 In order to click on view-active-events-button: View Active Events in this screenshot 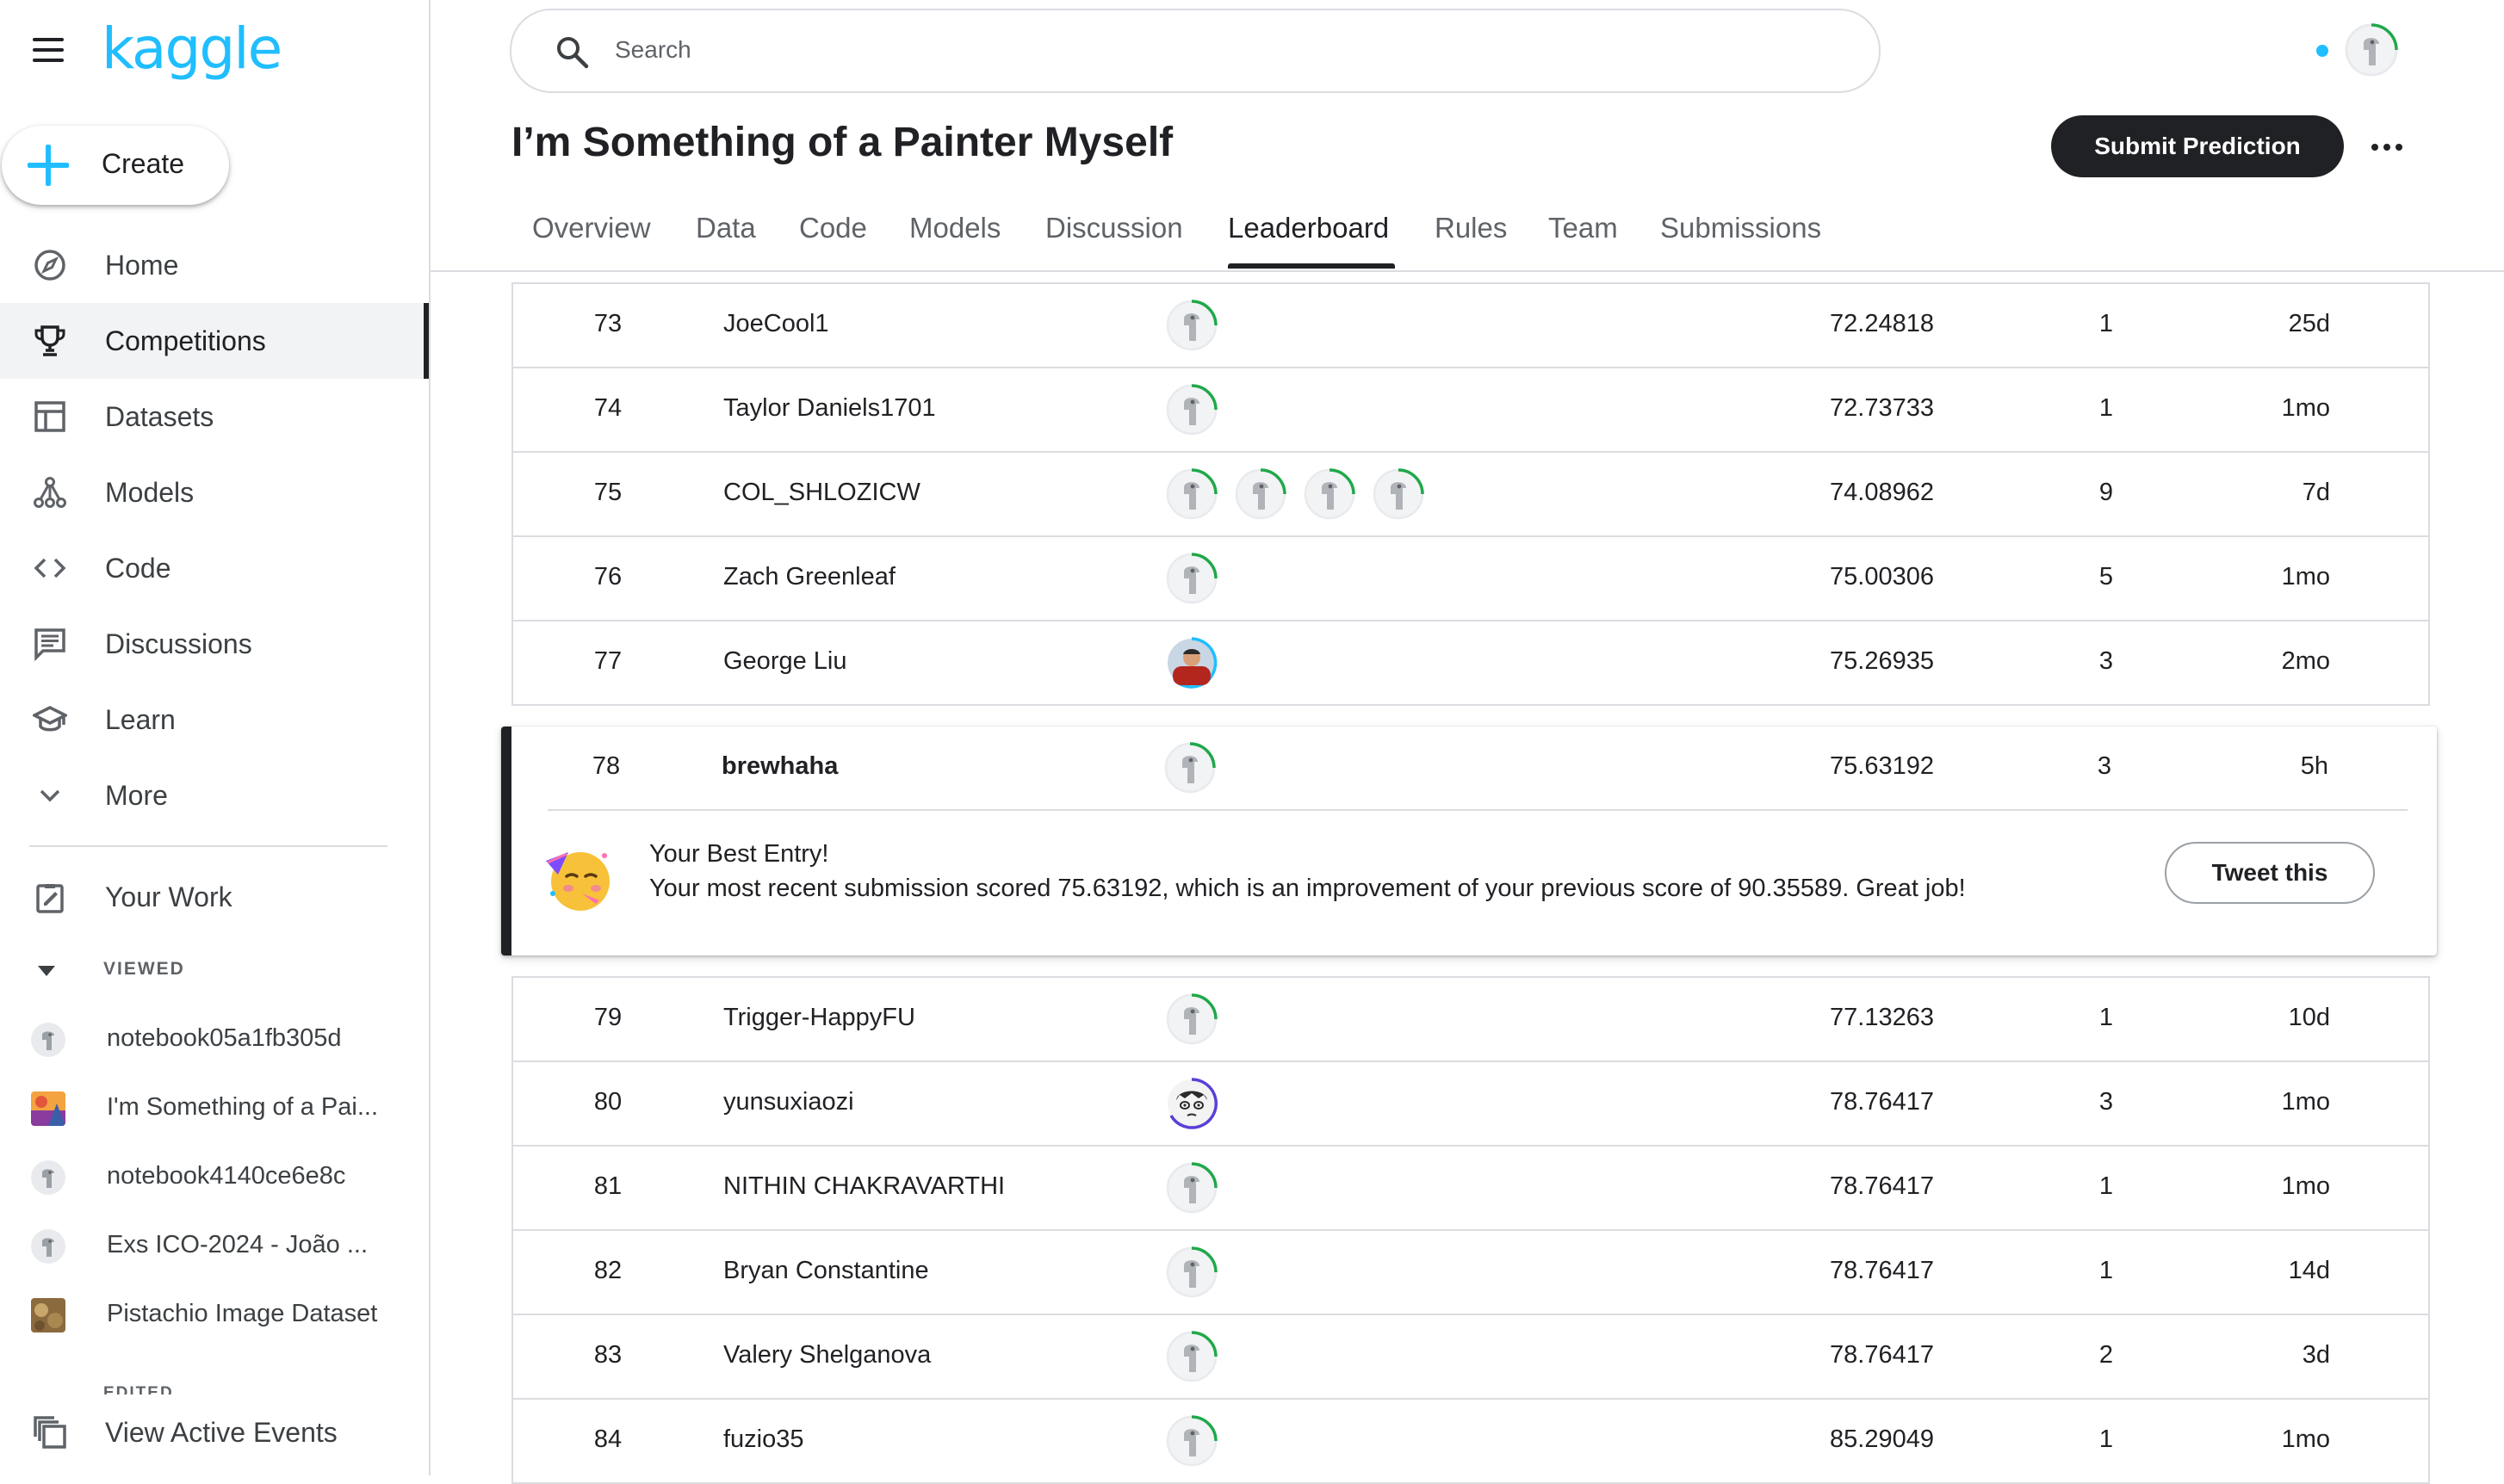, I will do `click(214, 1432)`.